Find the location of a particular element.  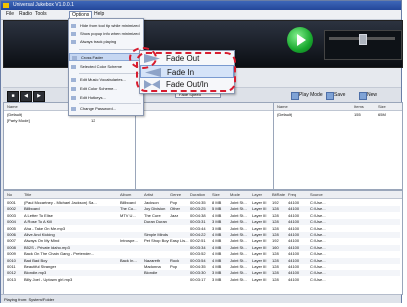

library-size: 65M is located at coordinates (382, 114).